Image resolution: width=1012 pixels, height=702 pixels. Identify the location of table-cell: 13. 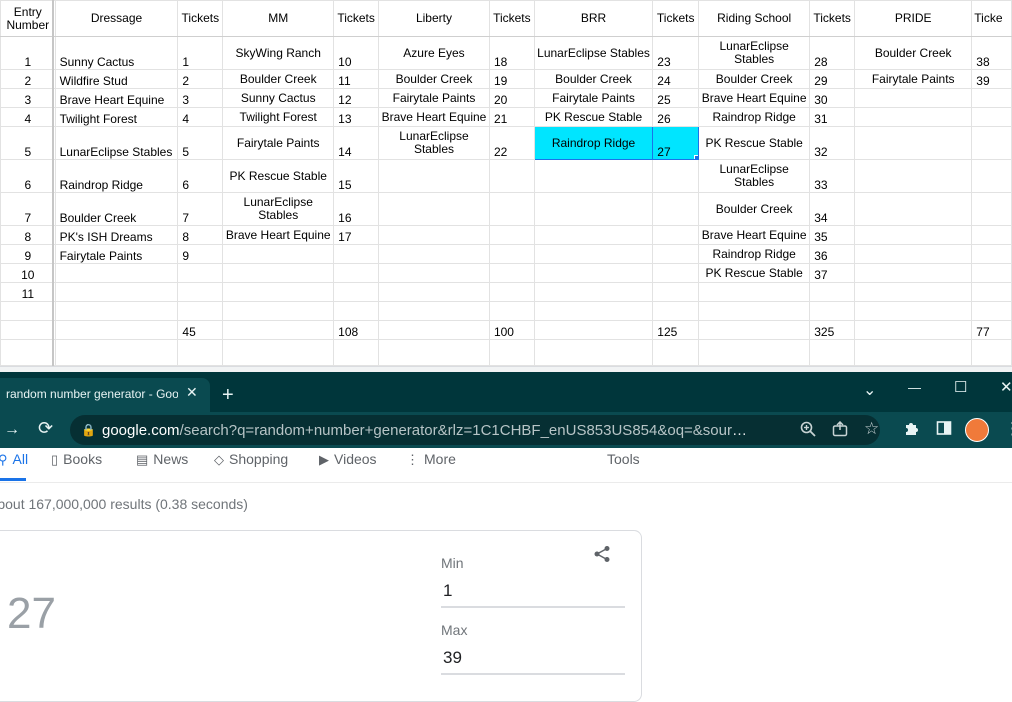
(356, 117).